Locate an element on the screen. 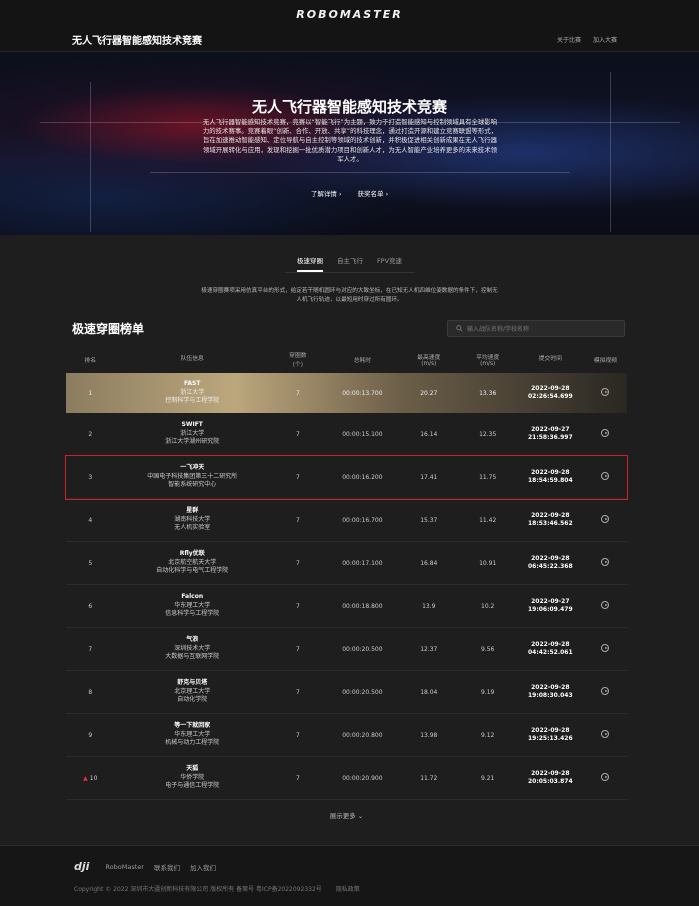  robomaster-logo: ROBOMASTER is located at coordinates (349, 14).